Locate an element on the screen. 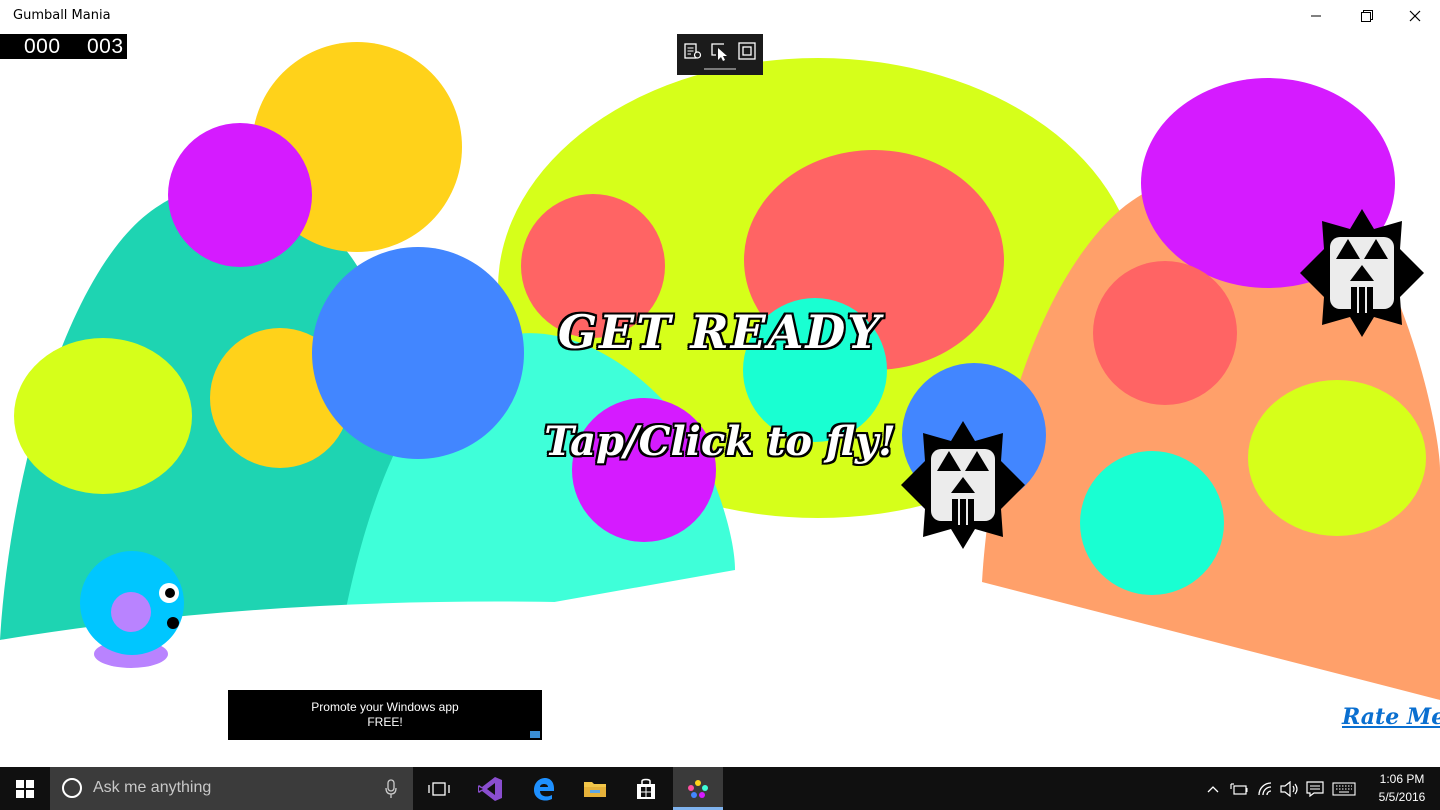 The image size is (1440, 810). task-view-button is located at coordinates (439, 788).